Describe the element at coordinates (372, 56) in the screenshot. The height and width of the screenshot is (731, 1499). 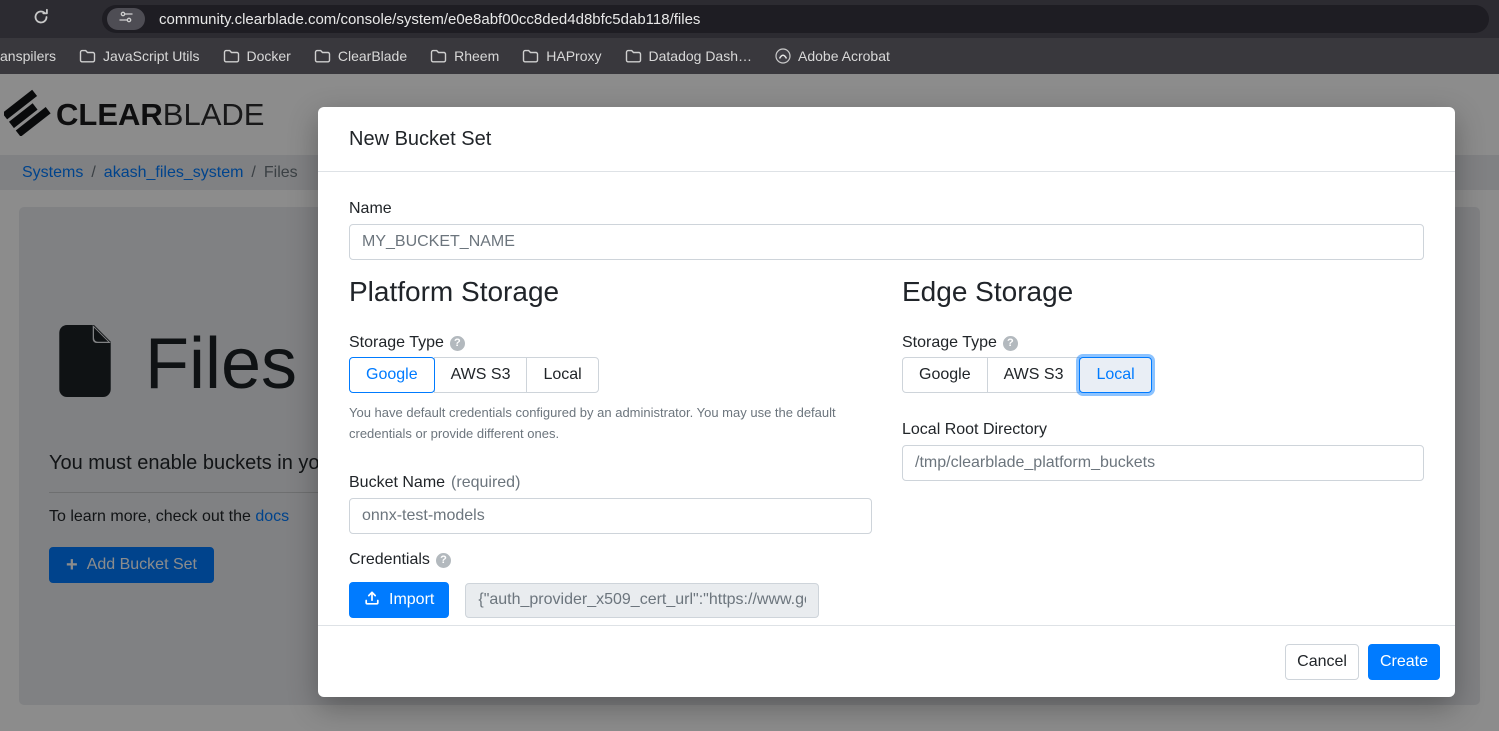
I see `bookmark-label: ClearBlade` at that location.